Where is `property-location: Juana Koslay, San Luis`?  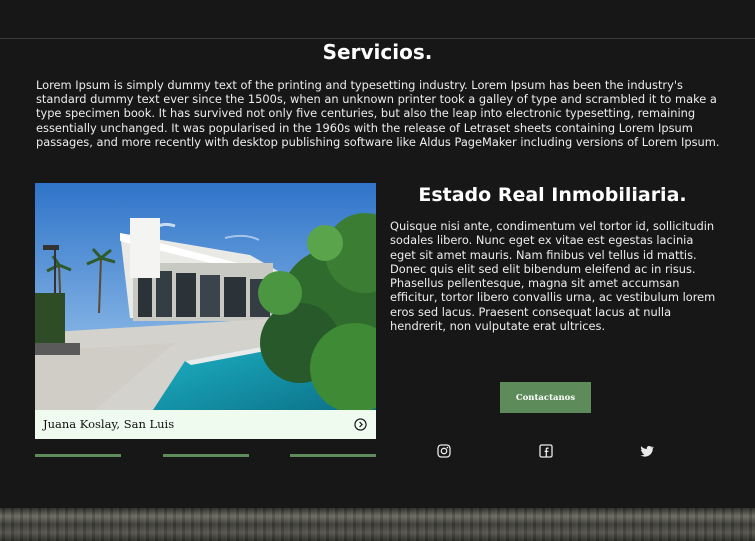
property-location: Juana Koslay, San Luis is located at coordinates (109, 424).